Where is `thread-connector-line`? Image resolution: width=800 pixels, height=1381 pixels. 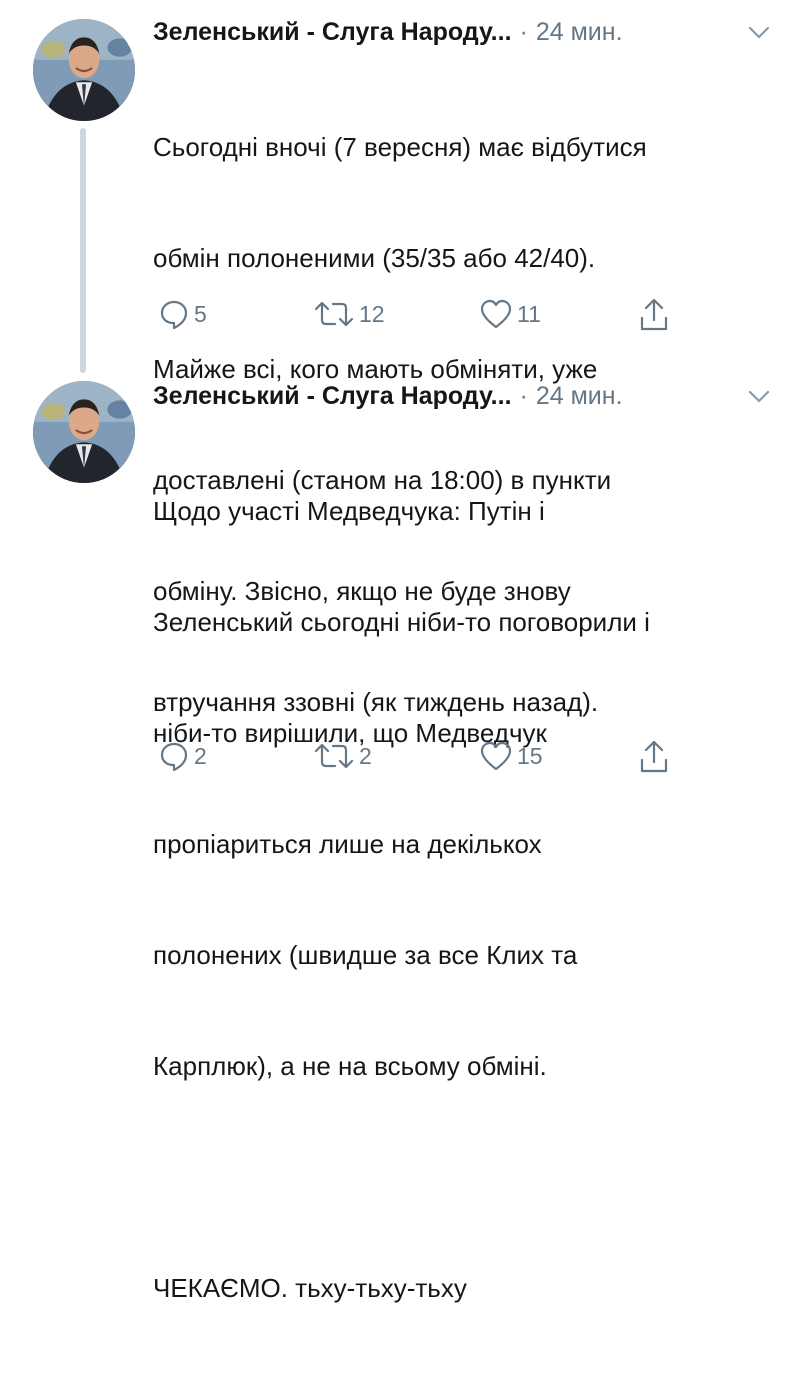 thread-connector-line is located at coordinates (83, 250).